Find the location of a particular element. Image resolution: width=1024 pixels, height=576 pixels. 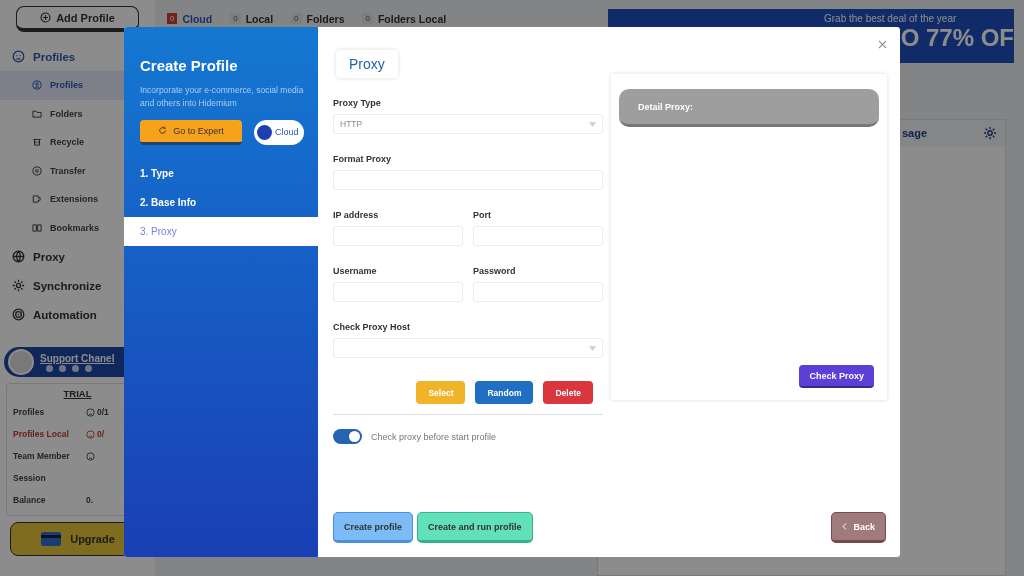

plan-label: Session is located at coordinates (29, 478).